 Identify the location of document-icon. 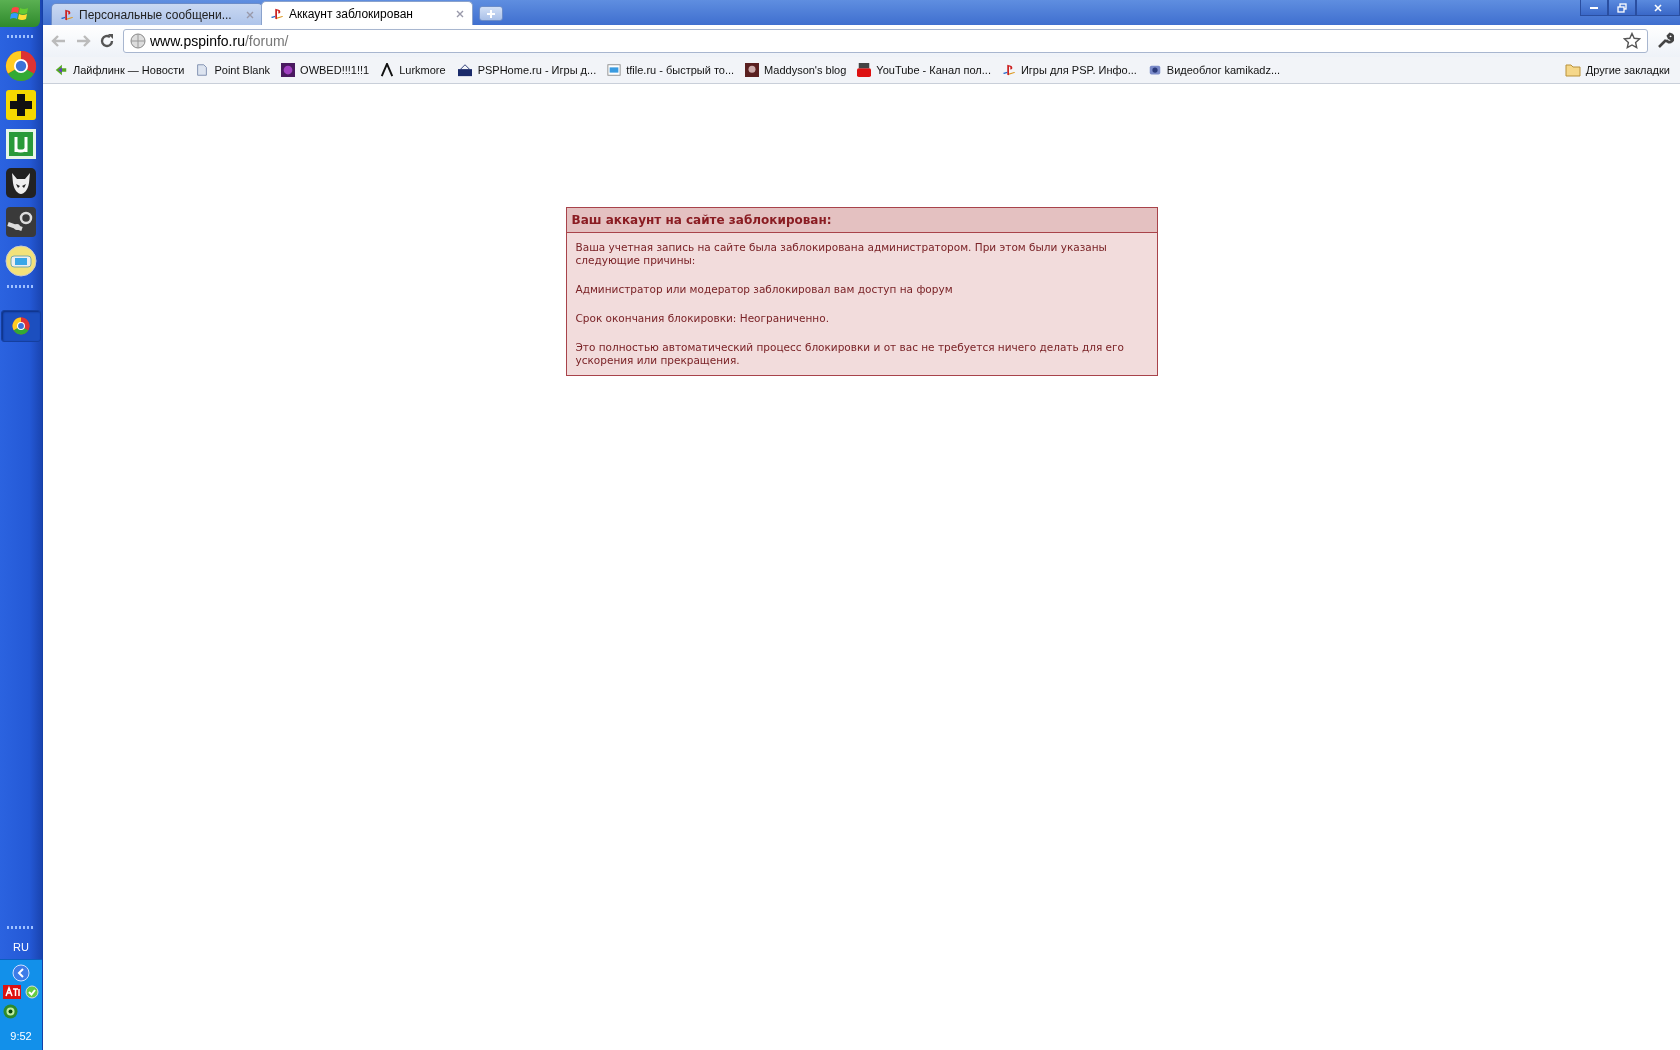
(202, 70).